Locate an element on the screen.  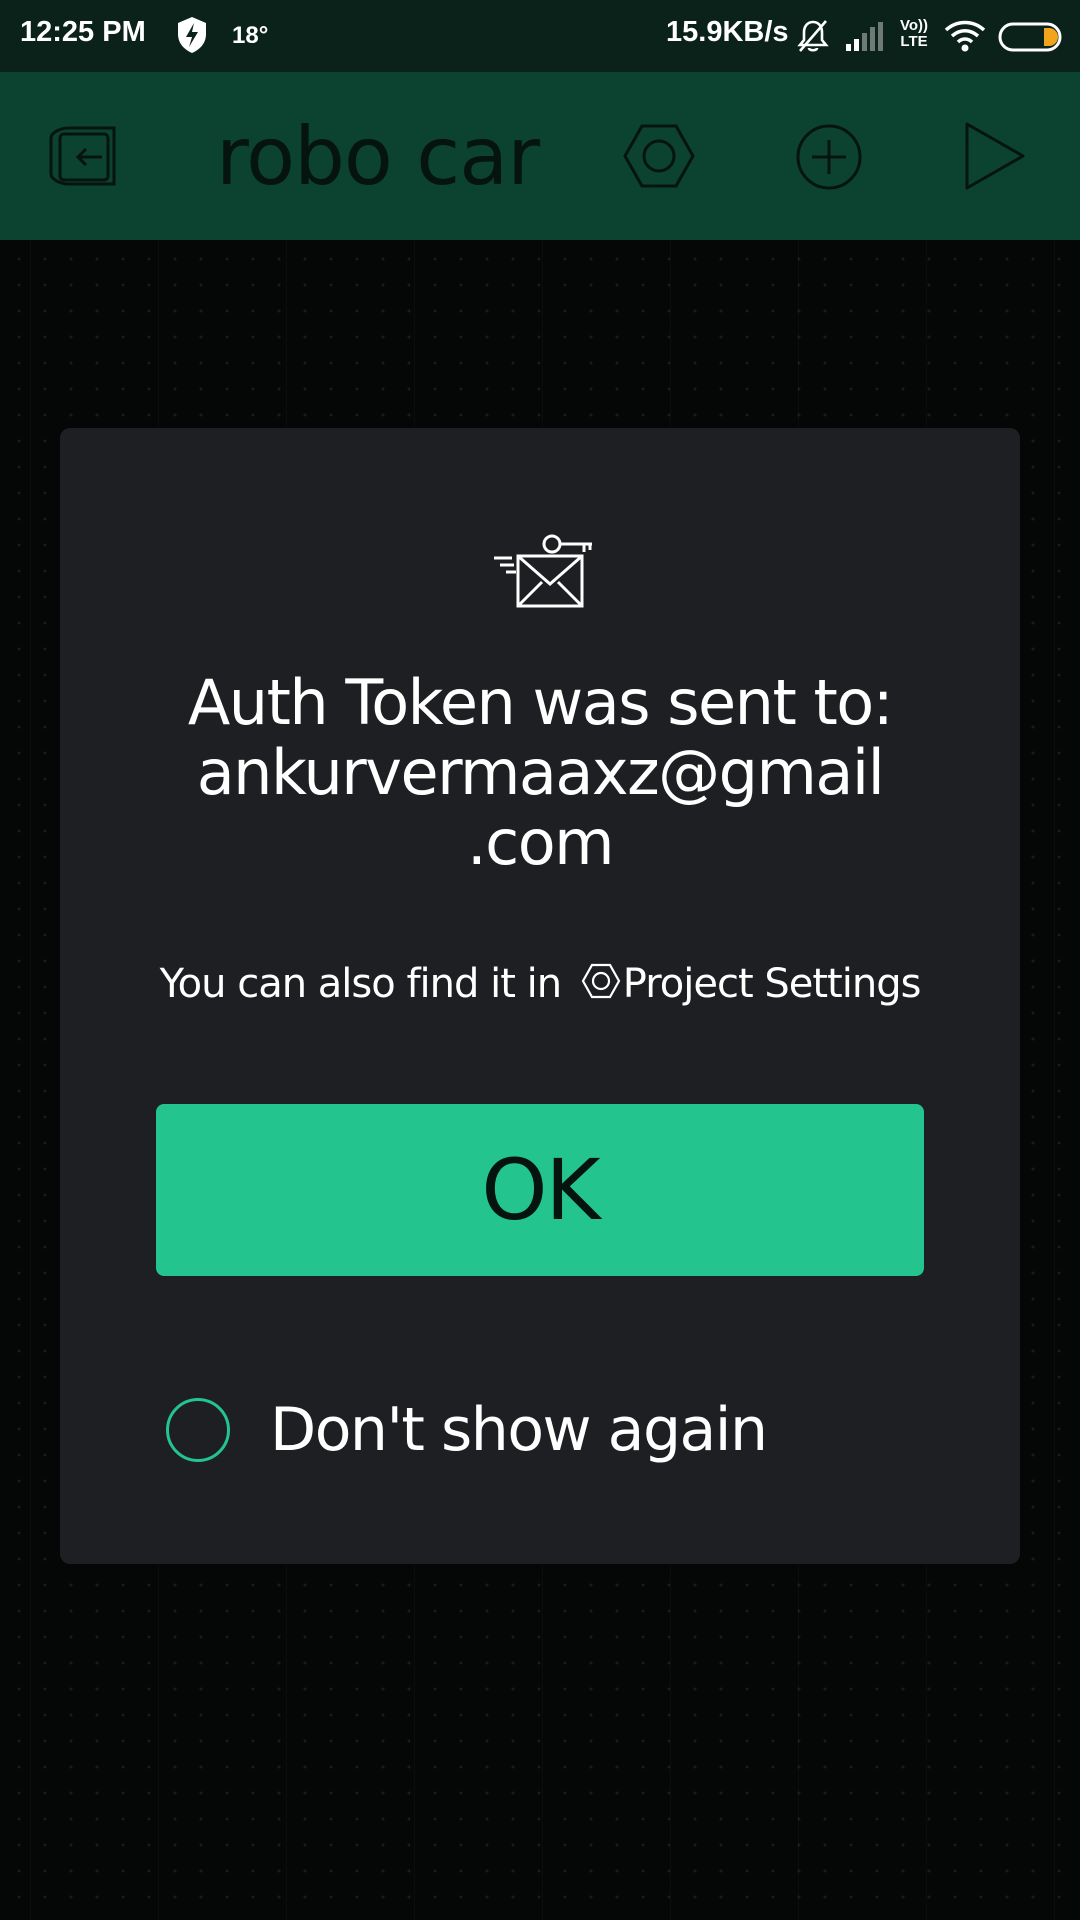
volte-top-label: Vo)) is located at coordinates (914, 25).